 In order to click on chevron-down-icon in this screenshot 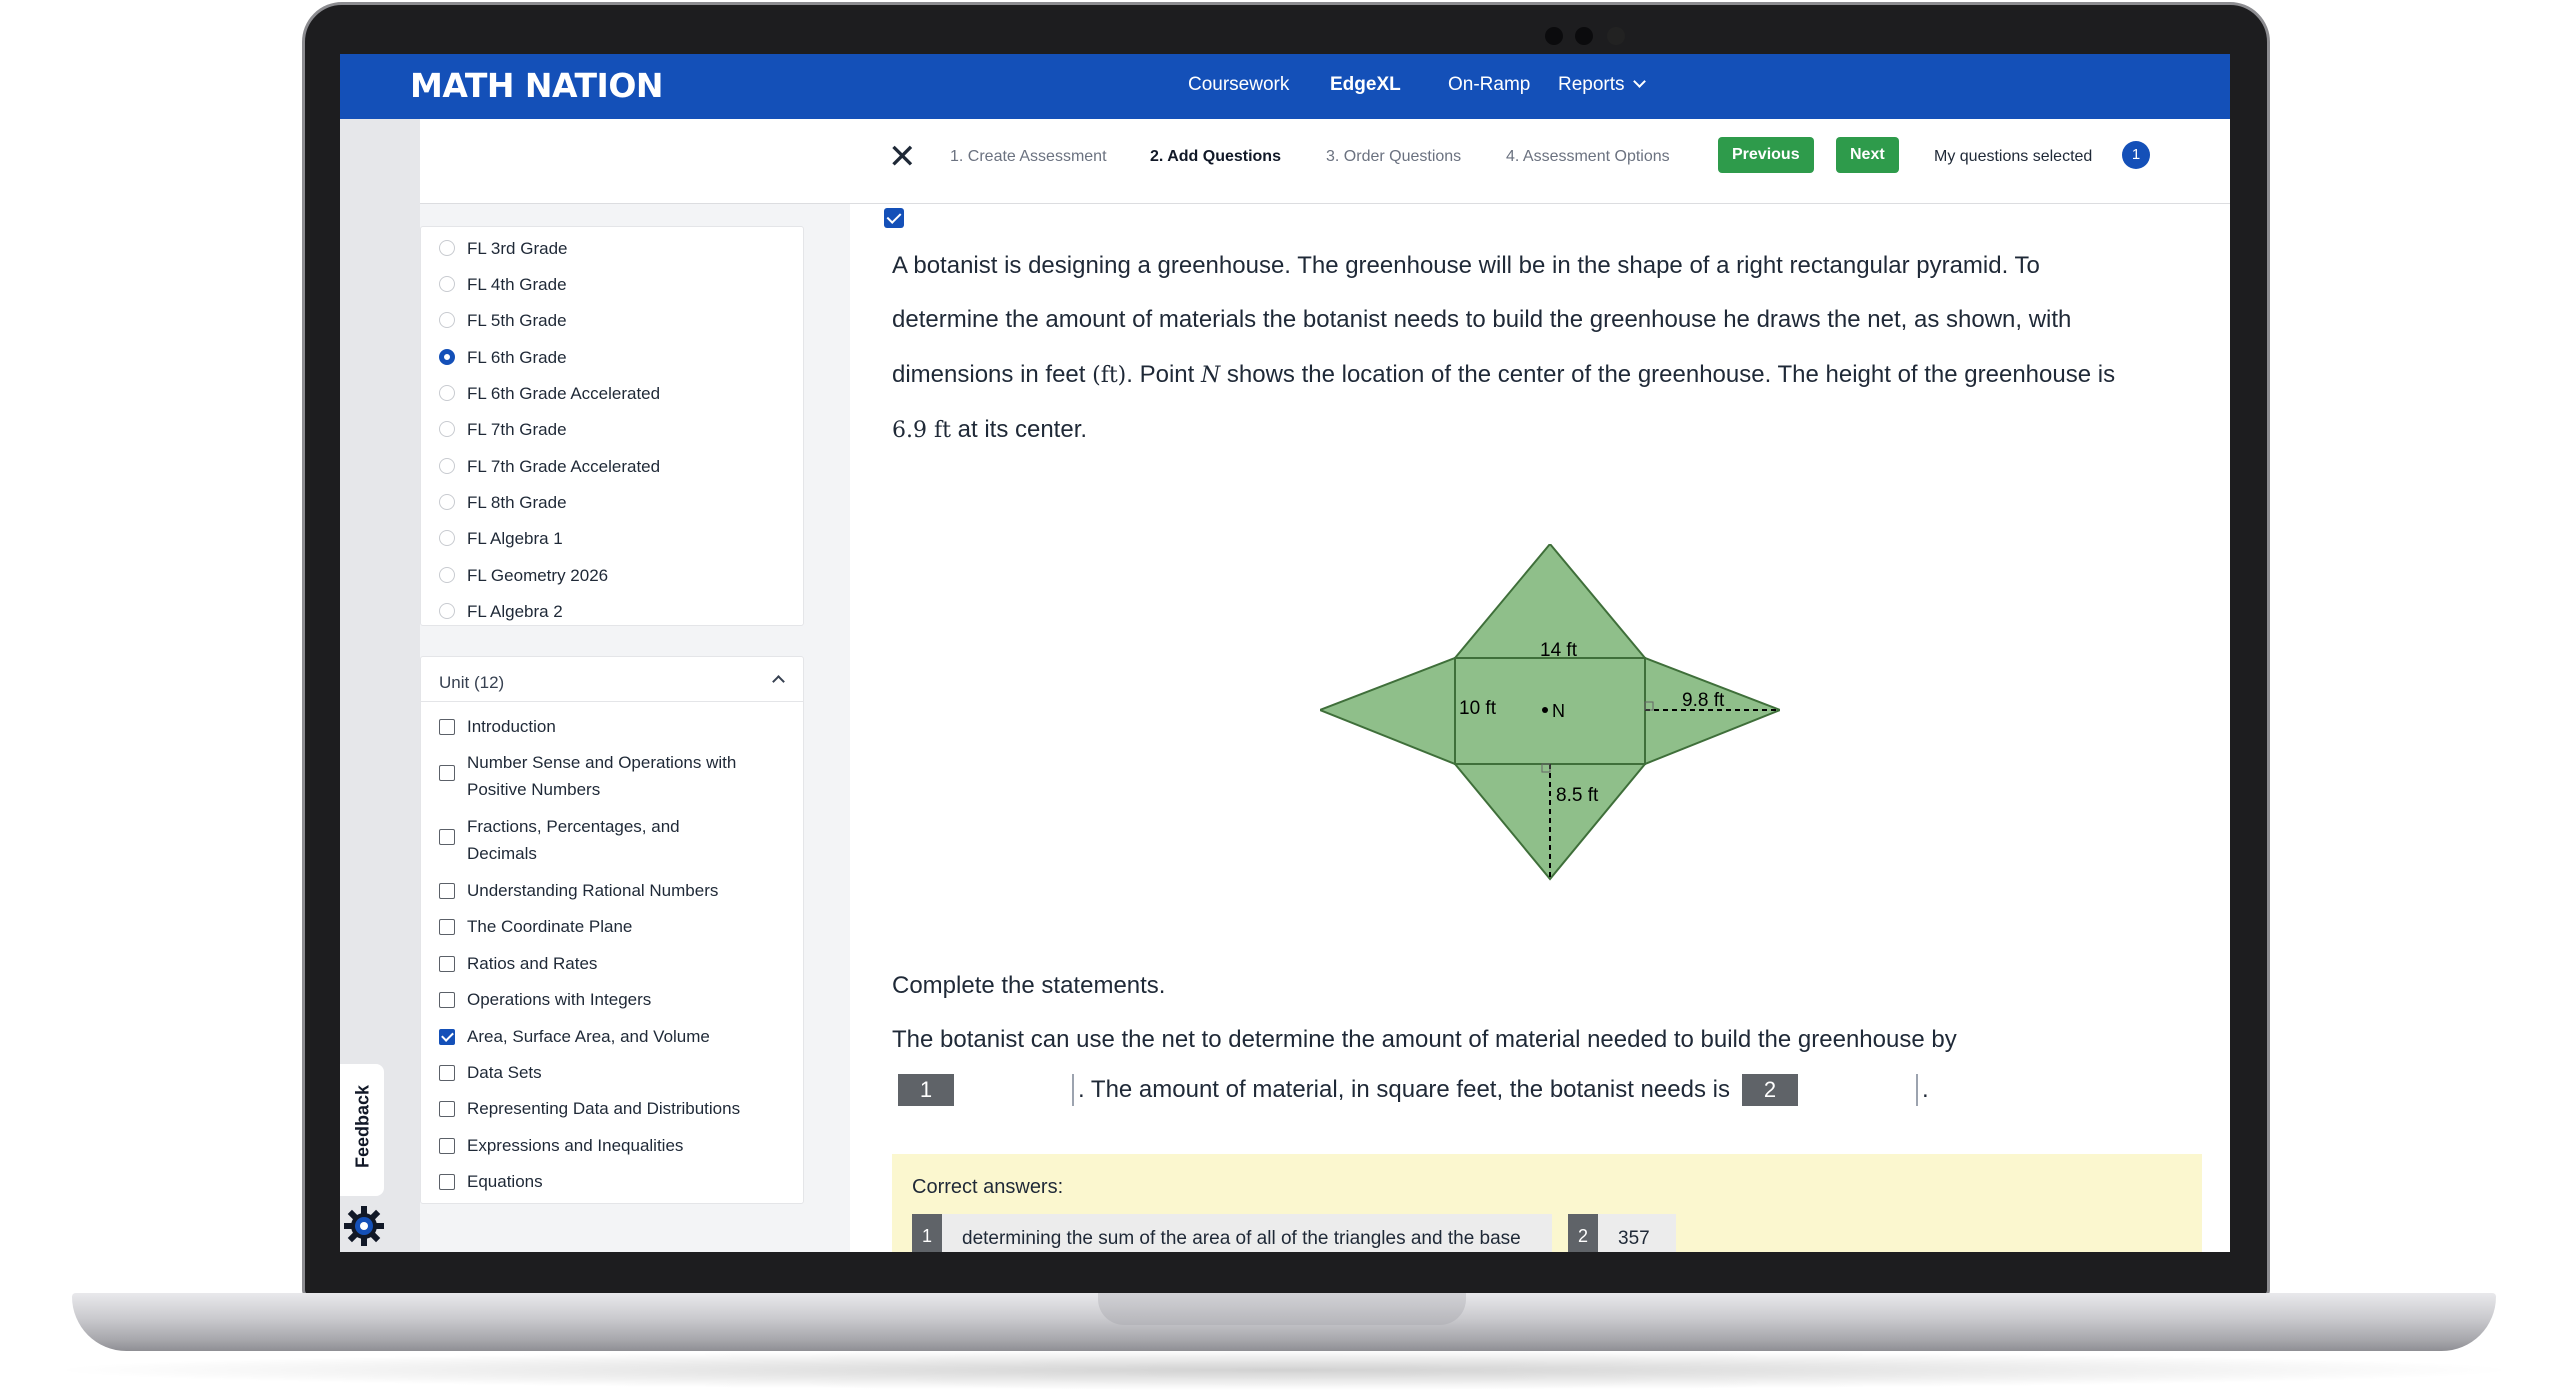, I will do `click(1639, 81)`.